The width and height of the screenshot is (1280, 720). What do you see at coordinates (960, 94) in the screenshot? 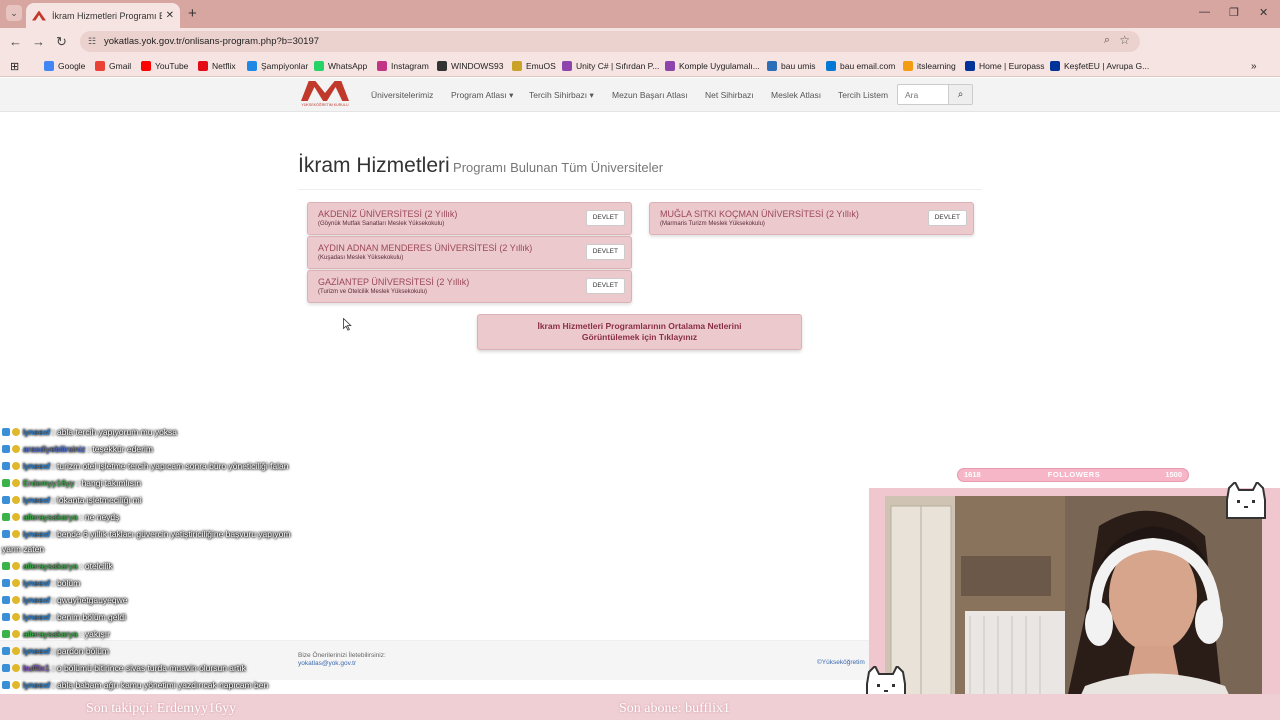
I see `search-icon: ⌕` at bounding box center [960, 94].